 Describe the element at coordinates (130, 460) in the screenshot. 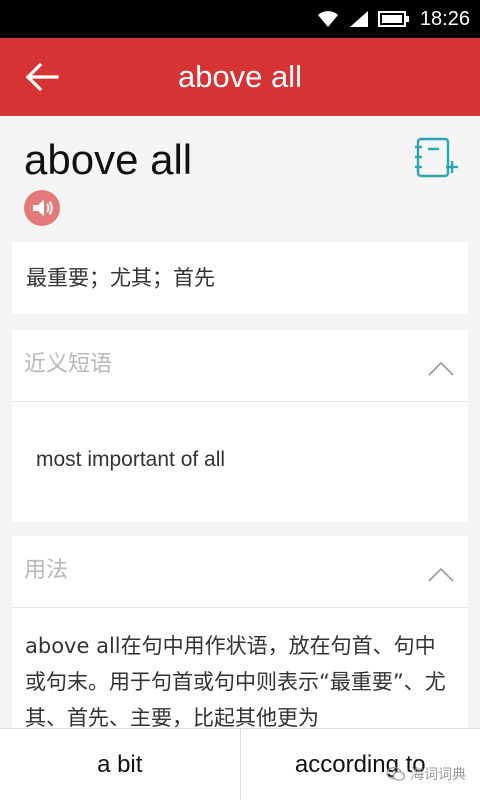

I see `synonym-item: most important of all` at that location.